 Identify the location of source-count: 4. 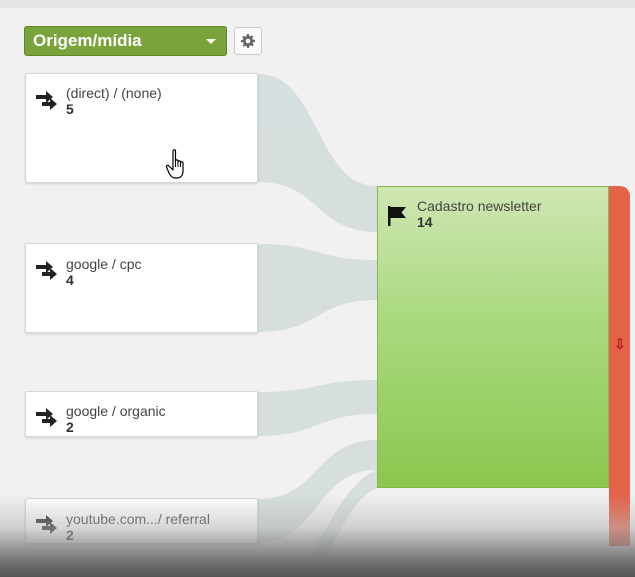
(70, 280).